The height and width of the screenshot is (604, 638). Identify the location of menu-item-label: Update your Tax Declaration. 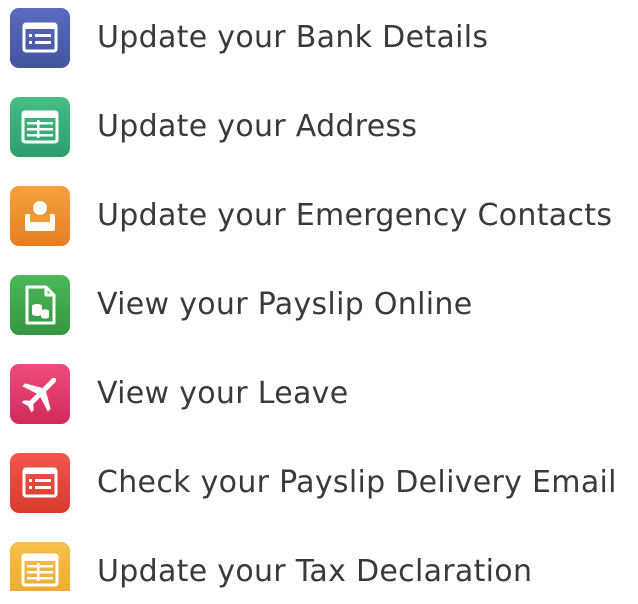
(315, 571).